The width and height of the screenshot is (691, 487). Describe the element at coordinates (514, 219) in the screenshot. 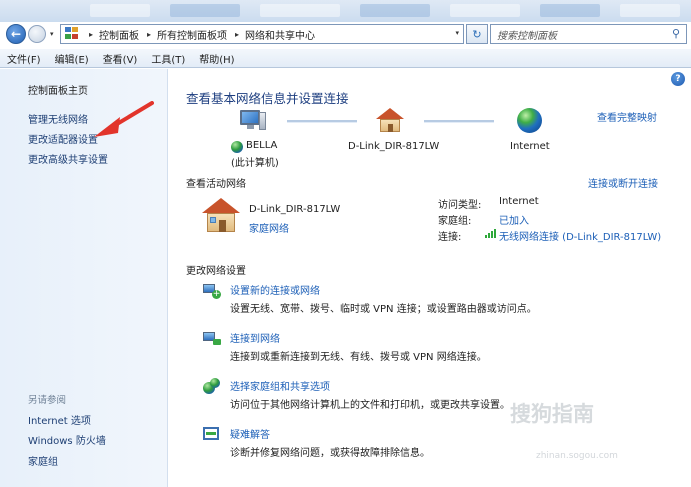

I see `homegroup-joined-link: 已加入` at that location.